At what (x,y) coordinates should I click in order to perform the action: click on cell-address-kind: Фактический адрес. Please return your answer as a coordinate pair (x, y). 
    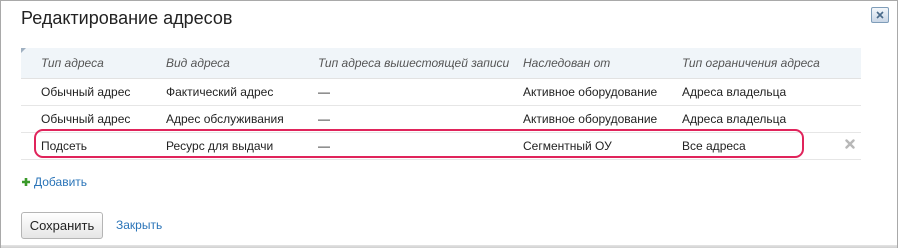
    Looking at the image, I should click on (220, 92).